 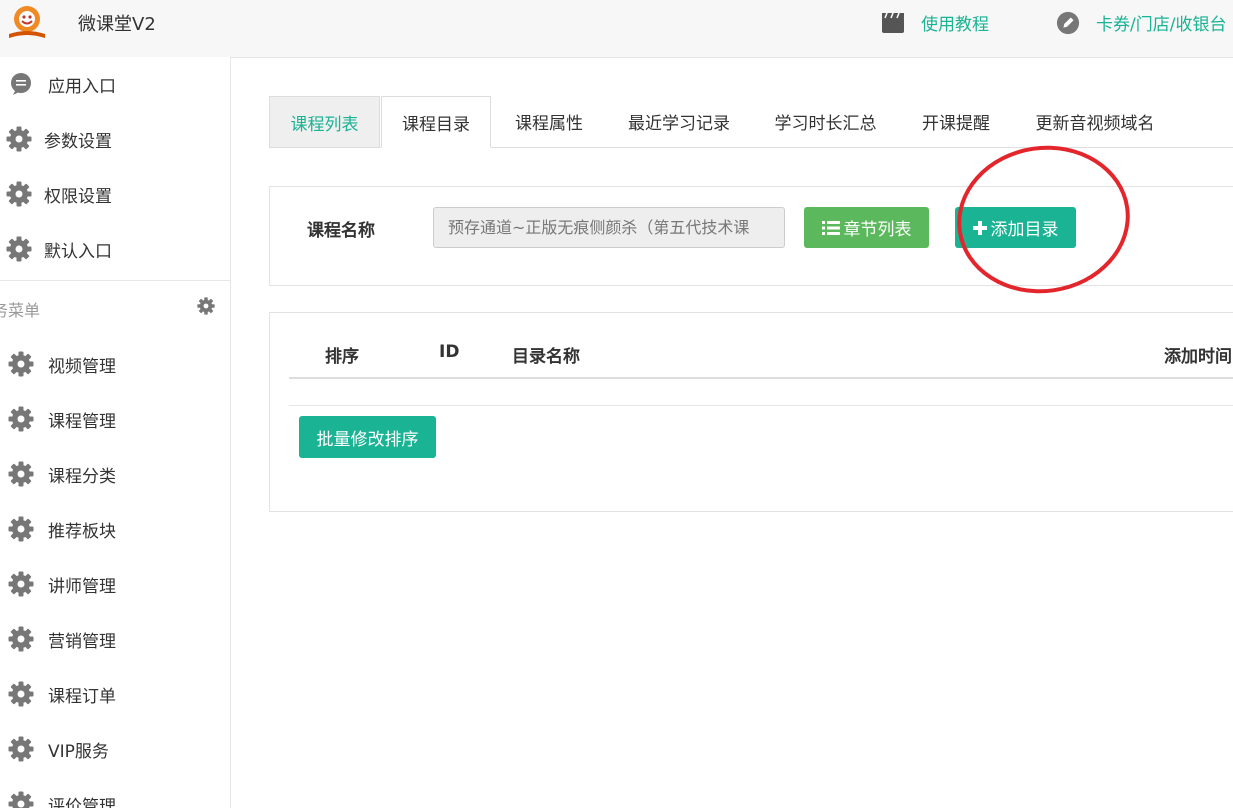 I want to click on add-catalog-label: 添加目录, so click(x=1024, y=230).